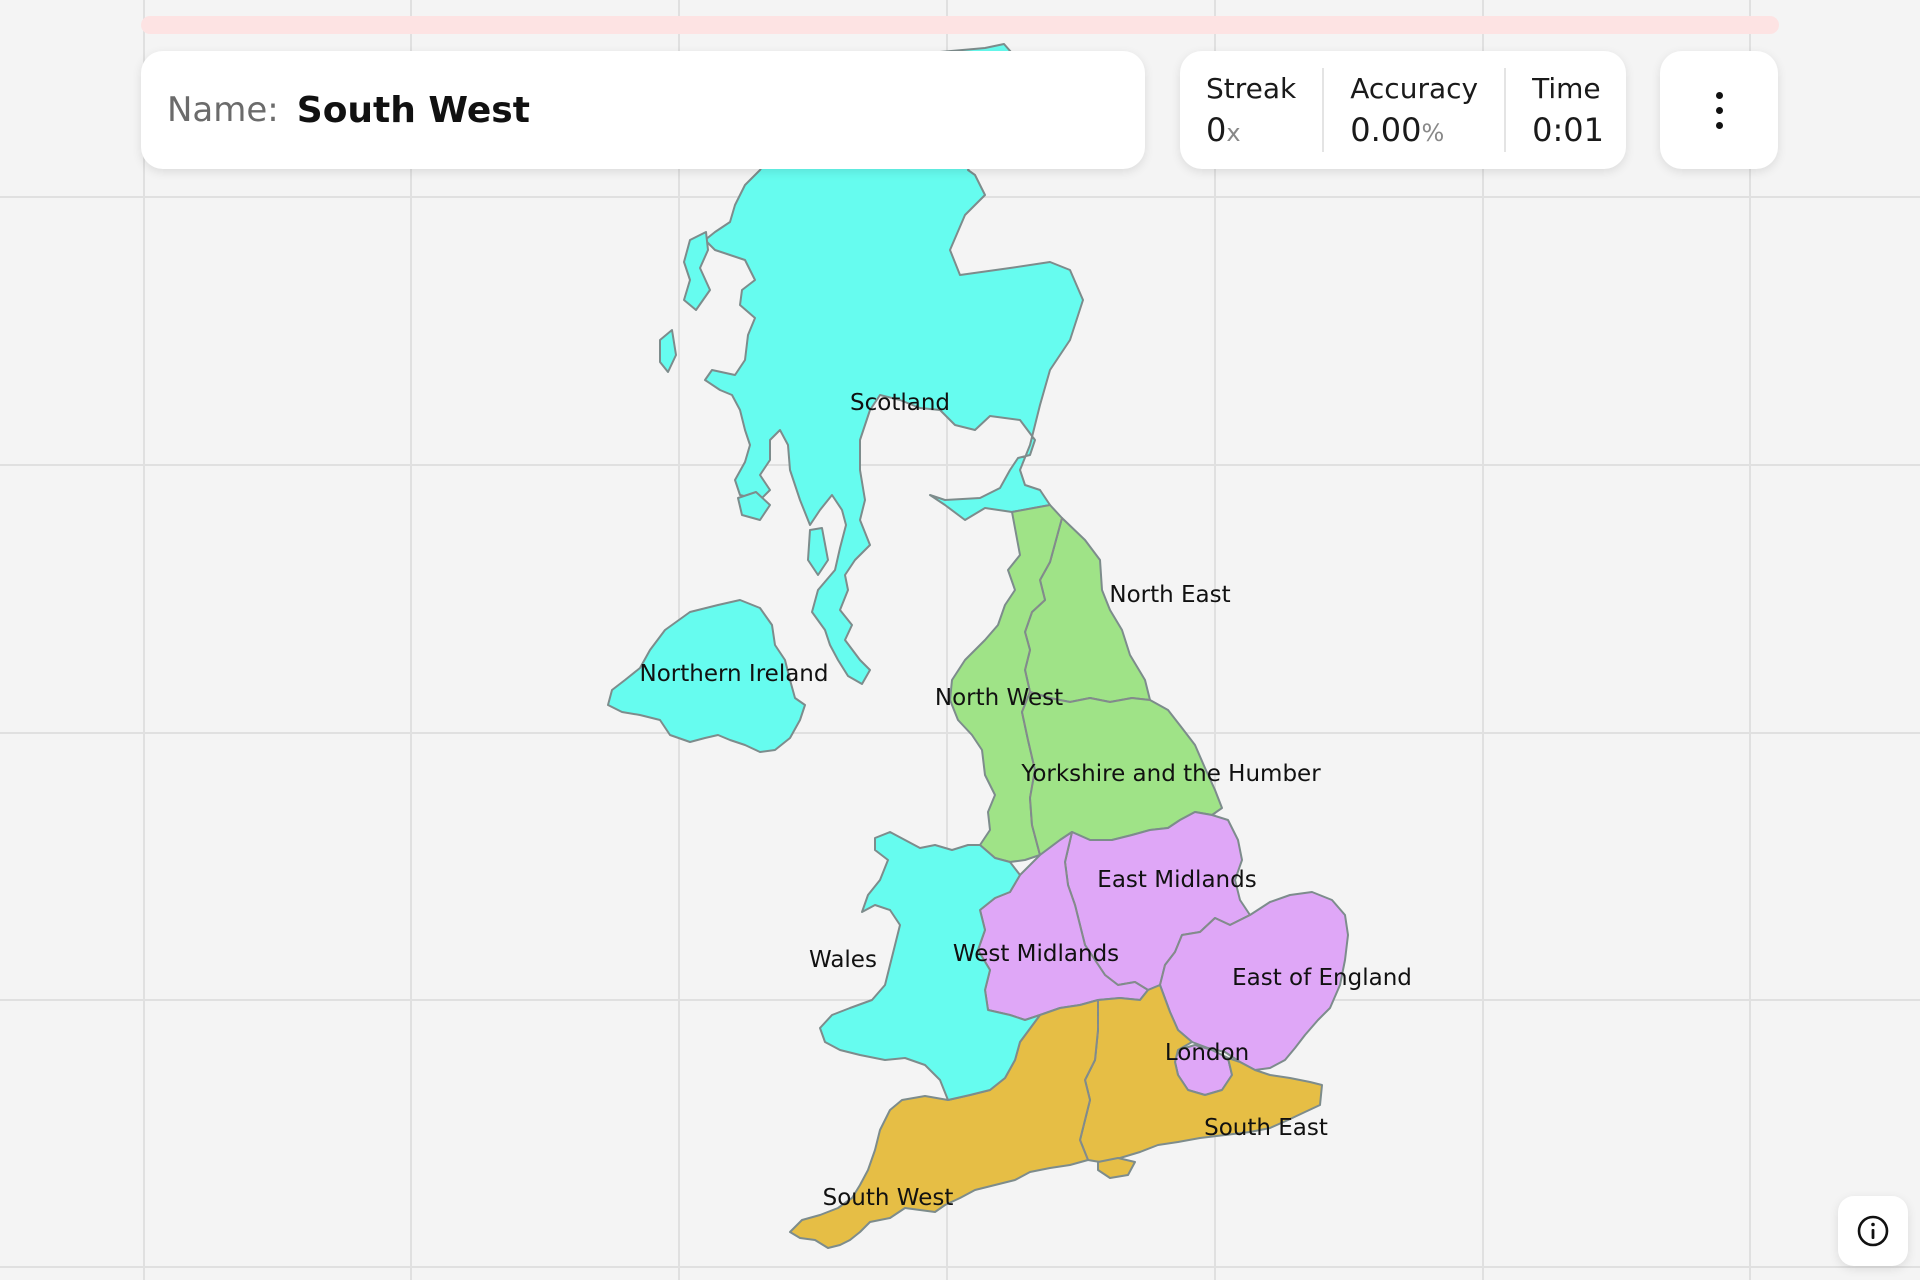  What do you see at coordinates (1169, 595) in the screenshot?
I see `label-north-east: North East` at bounding box center [1169, 595].